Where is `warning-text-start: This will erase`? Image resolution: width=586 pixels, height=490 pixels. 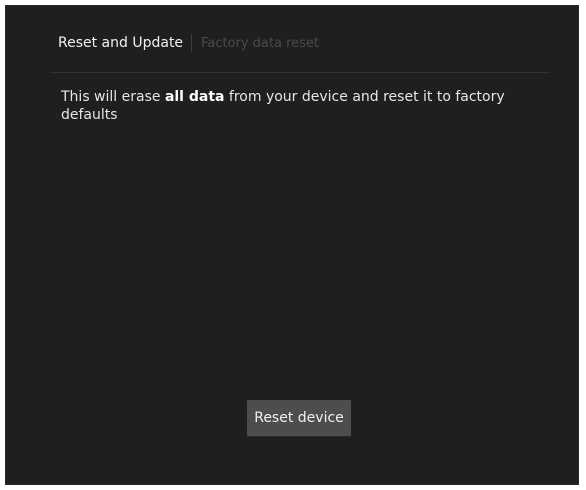 warning-text-start: This will erase is located at coordinates (113, 97).